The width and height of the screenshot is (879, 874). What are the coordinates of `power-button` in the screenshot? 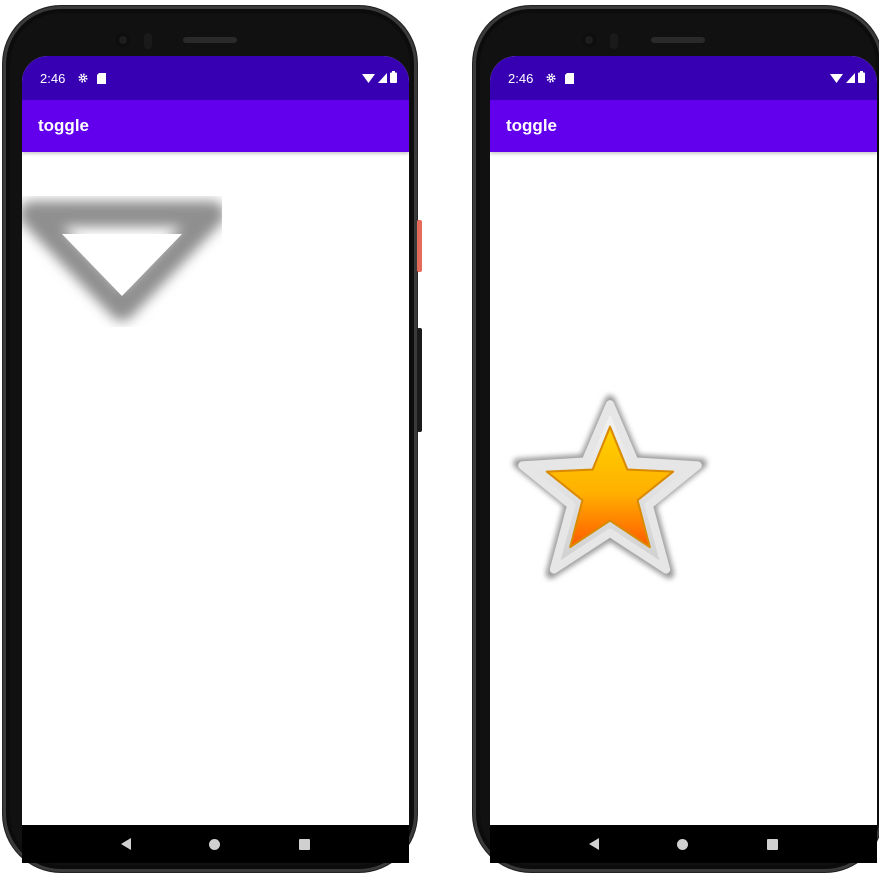 It's located at (419, 246).